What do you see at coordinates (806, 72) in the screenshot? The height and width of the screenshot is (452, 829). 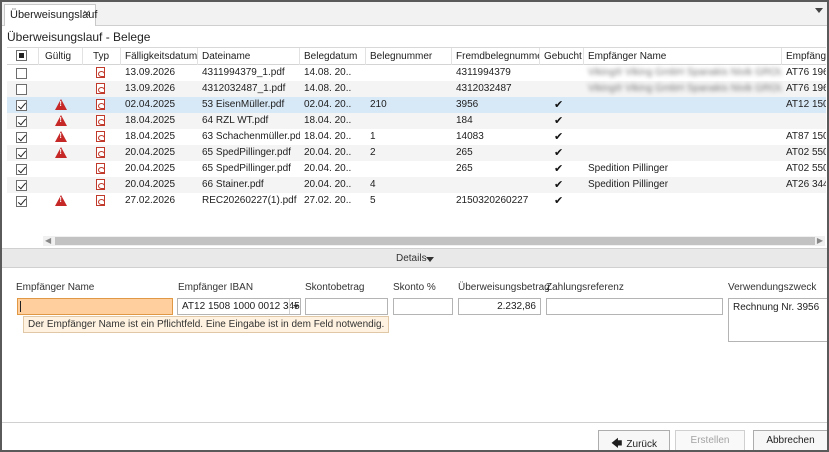 I see `cell-recipient-iban: AT76 1967` at bounding box center [806, 72].